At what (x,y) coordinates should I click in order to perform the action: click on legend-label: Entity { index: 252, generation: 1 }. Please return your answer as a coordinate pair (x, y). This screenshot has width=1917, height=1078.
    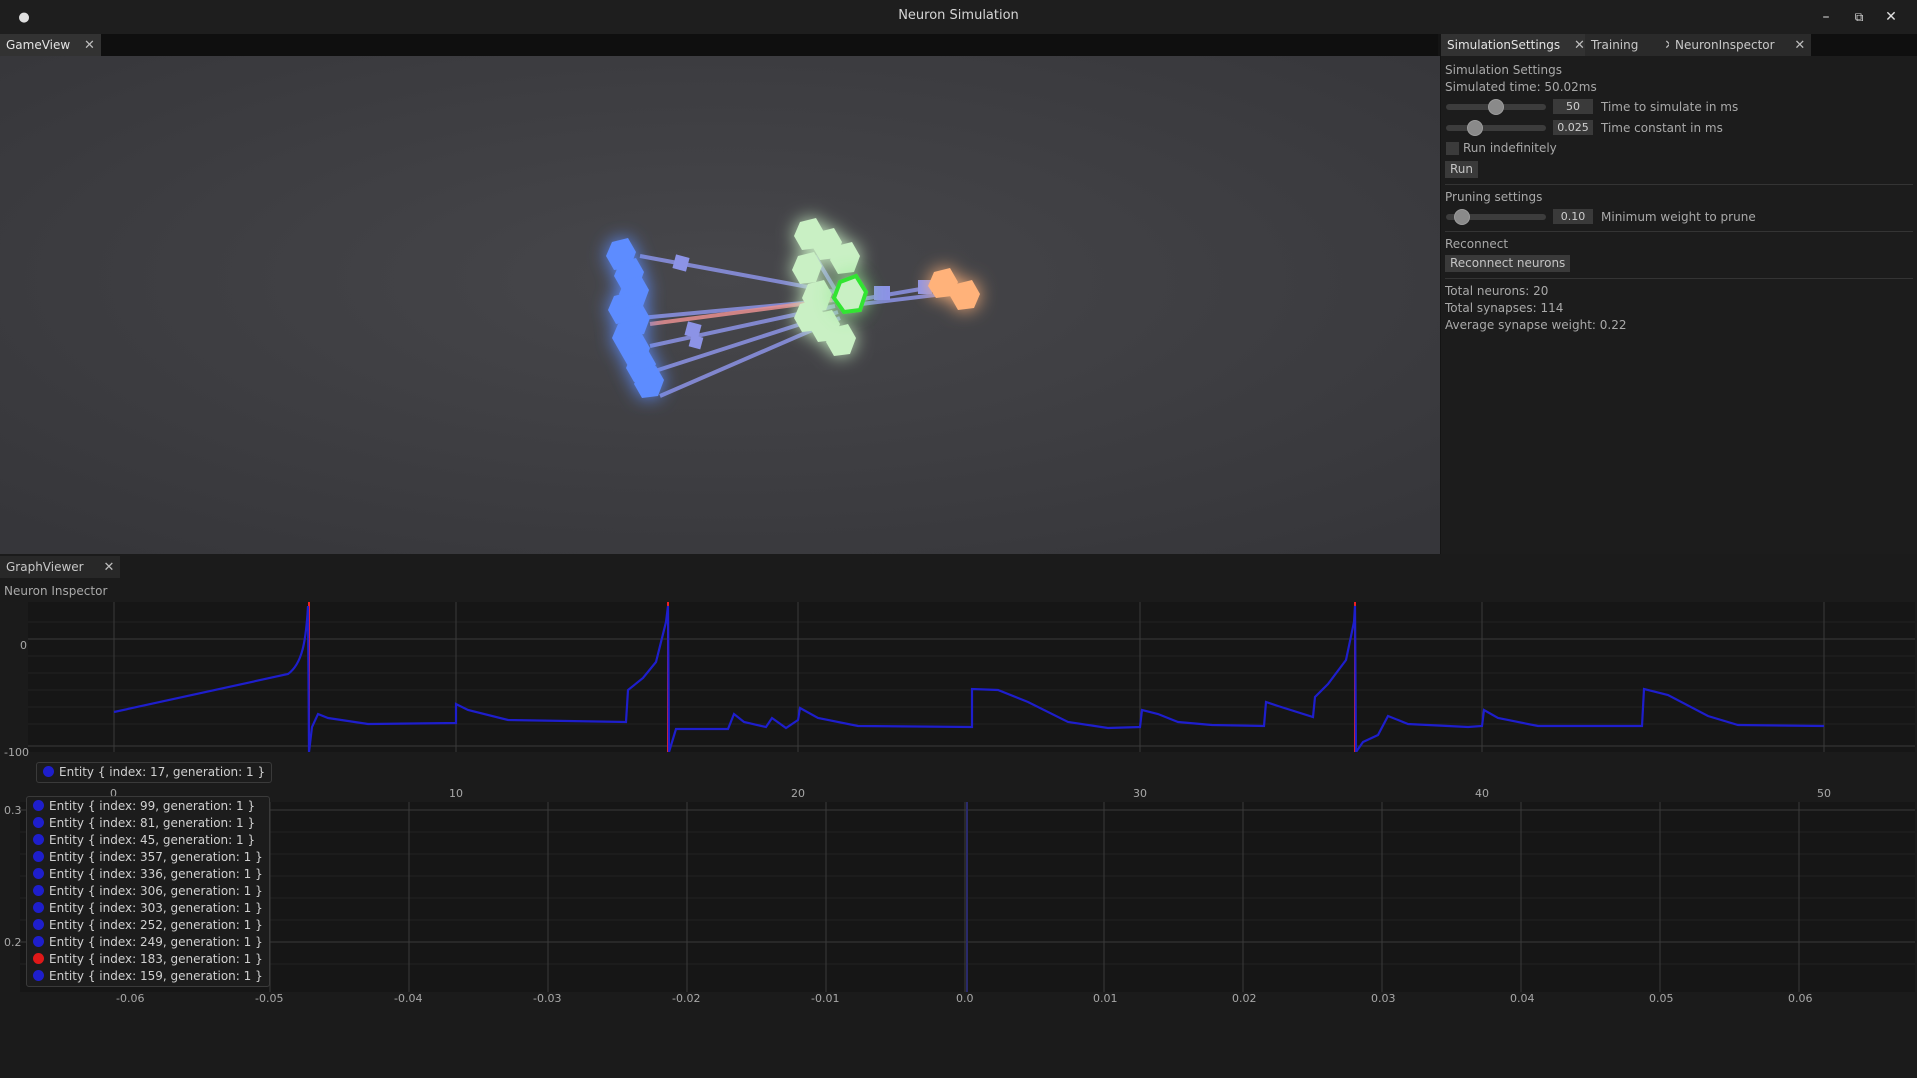
    Looking at the image, I should click on (156, 925).